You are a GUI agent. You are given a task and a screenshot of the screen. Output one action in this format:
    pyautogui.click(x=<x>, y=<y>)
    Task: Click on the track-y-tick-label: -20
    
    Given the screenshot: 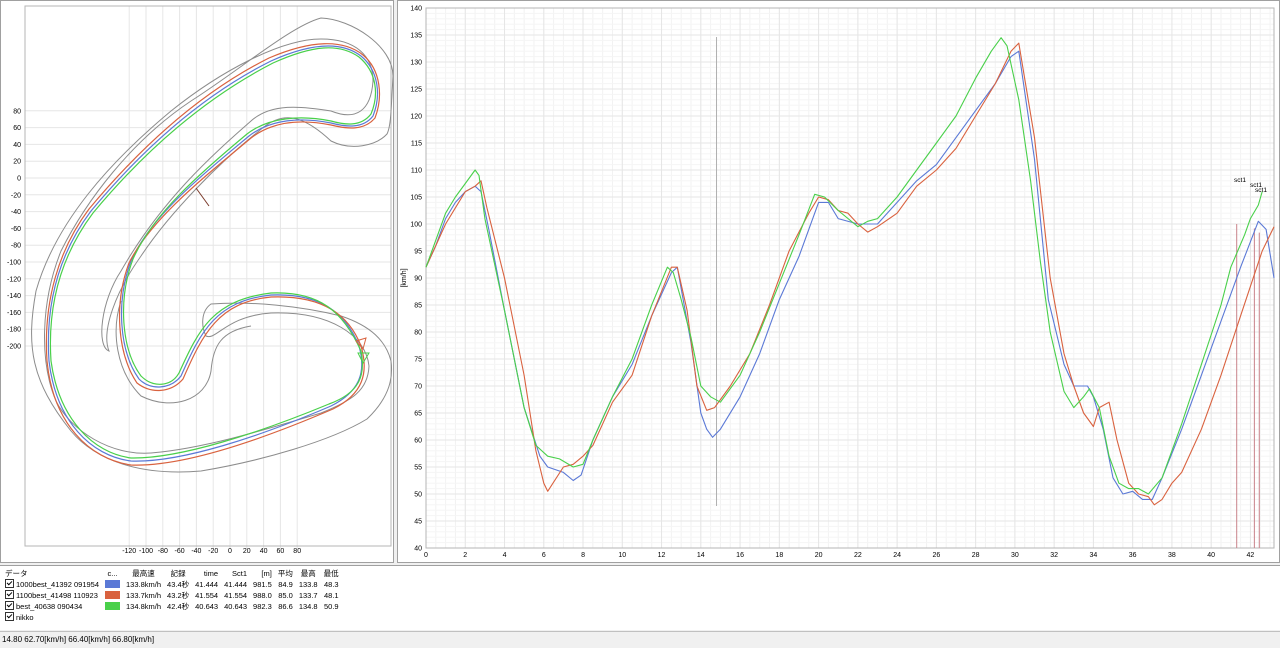 What is the action you would take?
    pyautogui.click(x=16, y=195)
    